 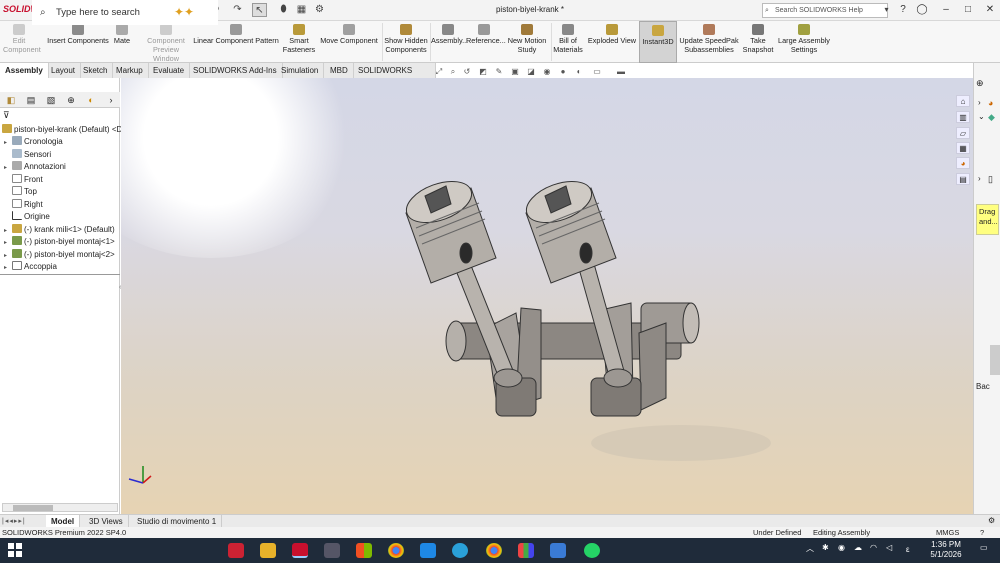 What do you see at coordinates (51, 100) in the screenshot?
I see `configuration-tab-icon: ▧` at bounding box center [51, 100].